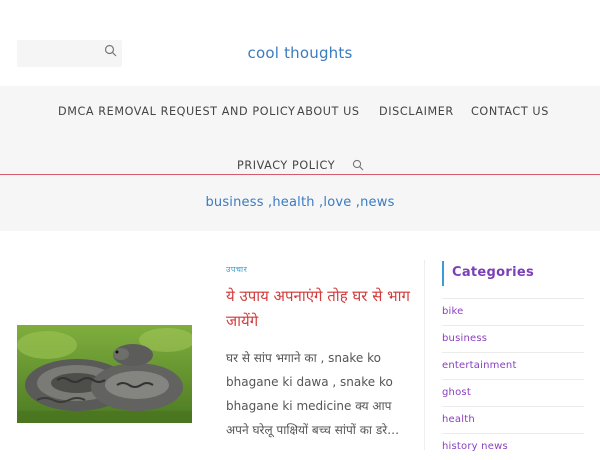 The height and width of the screenshot is (460, 600). I want to click on nav-search-icon, so click(358, 165).